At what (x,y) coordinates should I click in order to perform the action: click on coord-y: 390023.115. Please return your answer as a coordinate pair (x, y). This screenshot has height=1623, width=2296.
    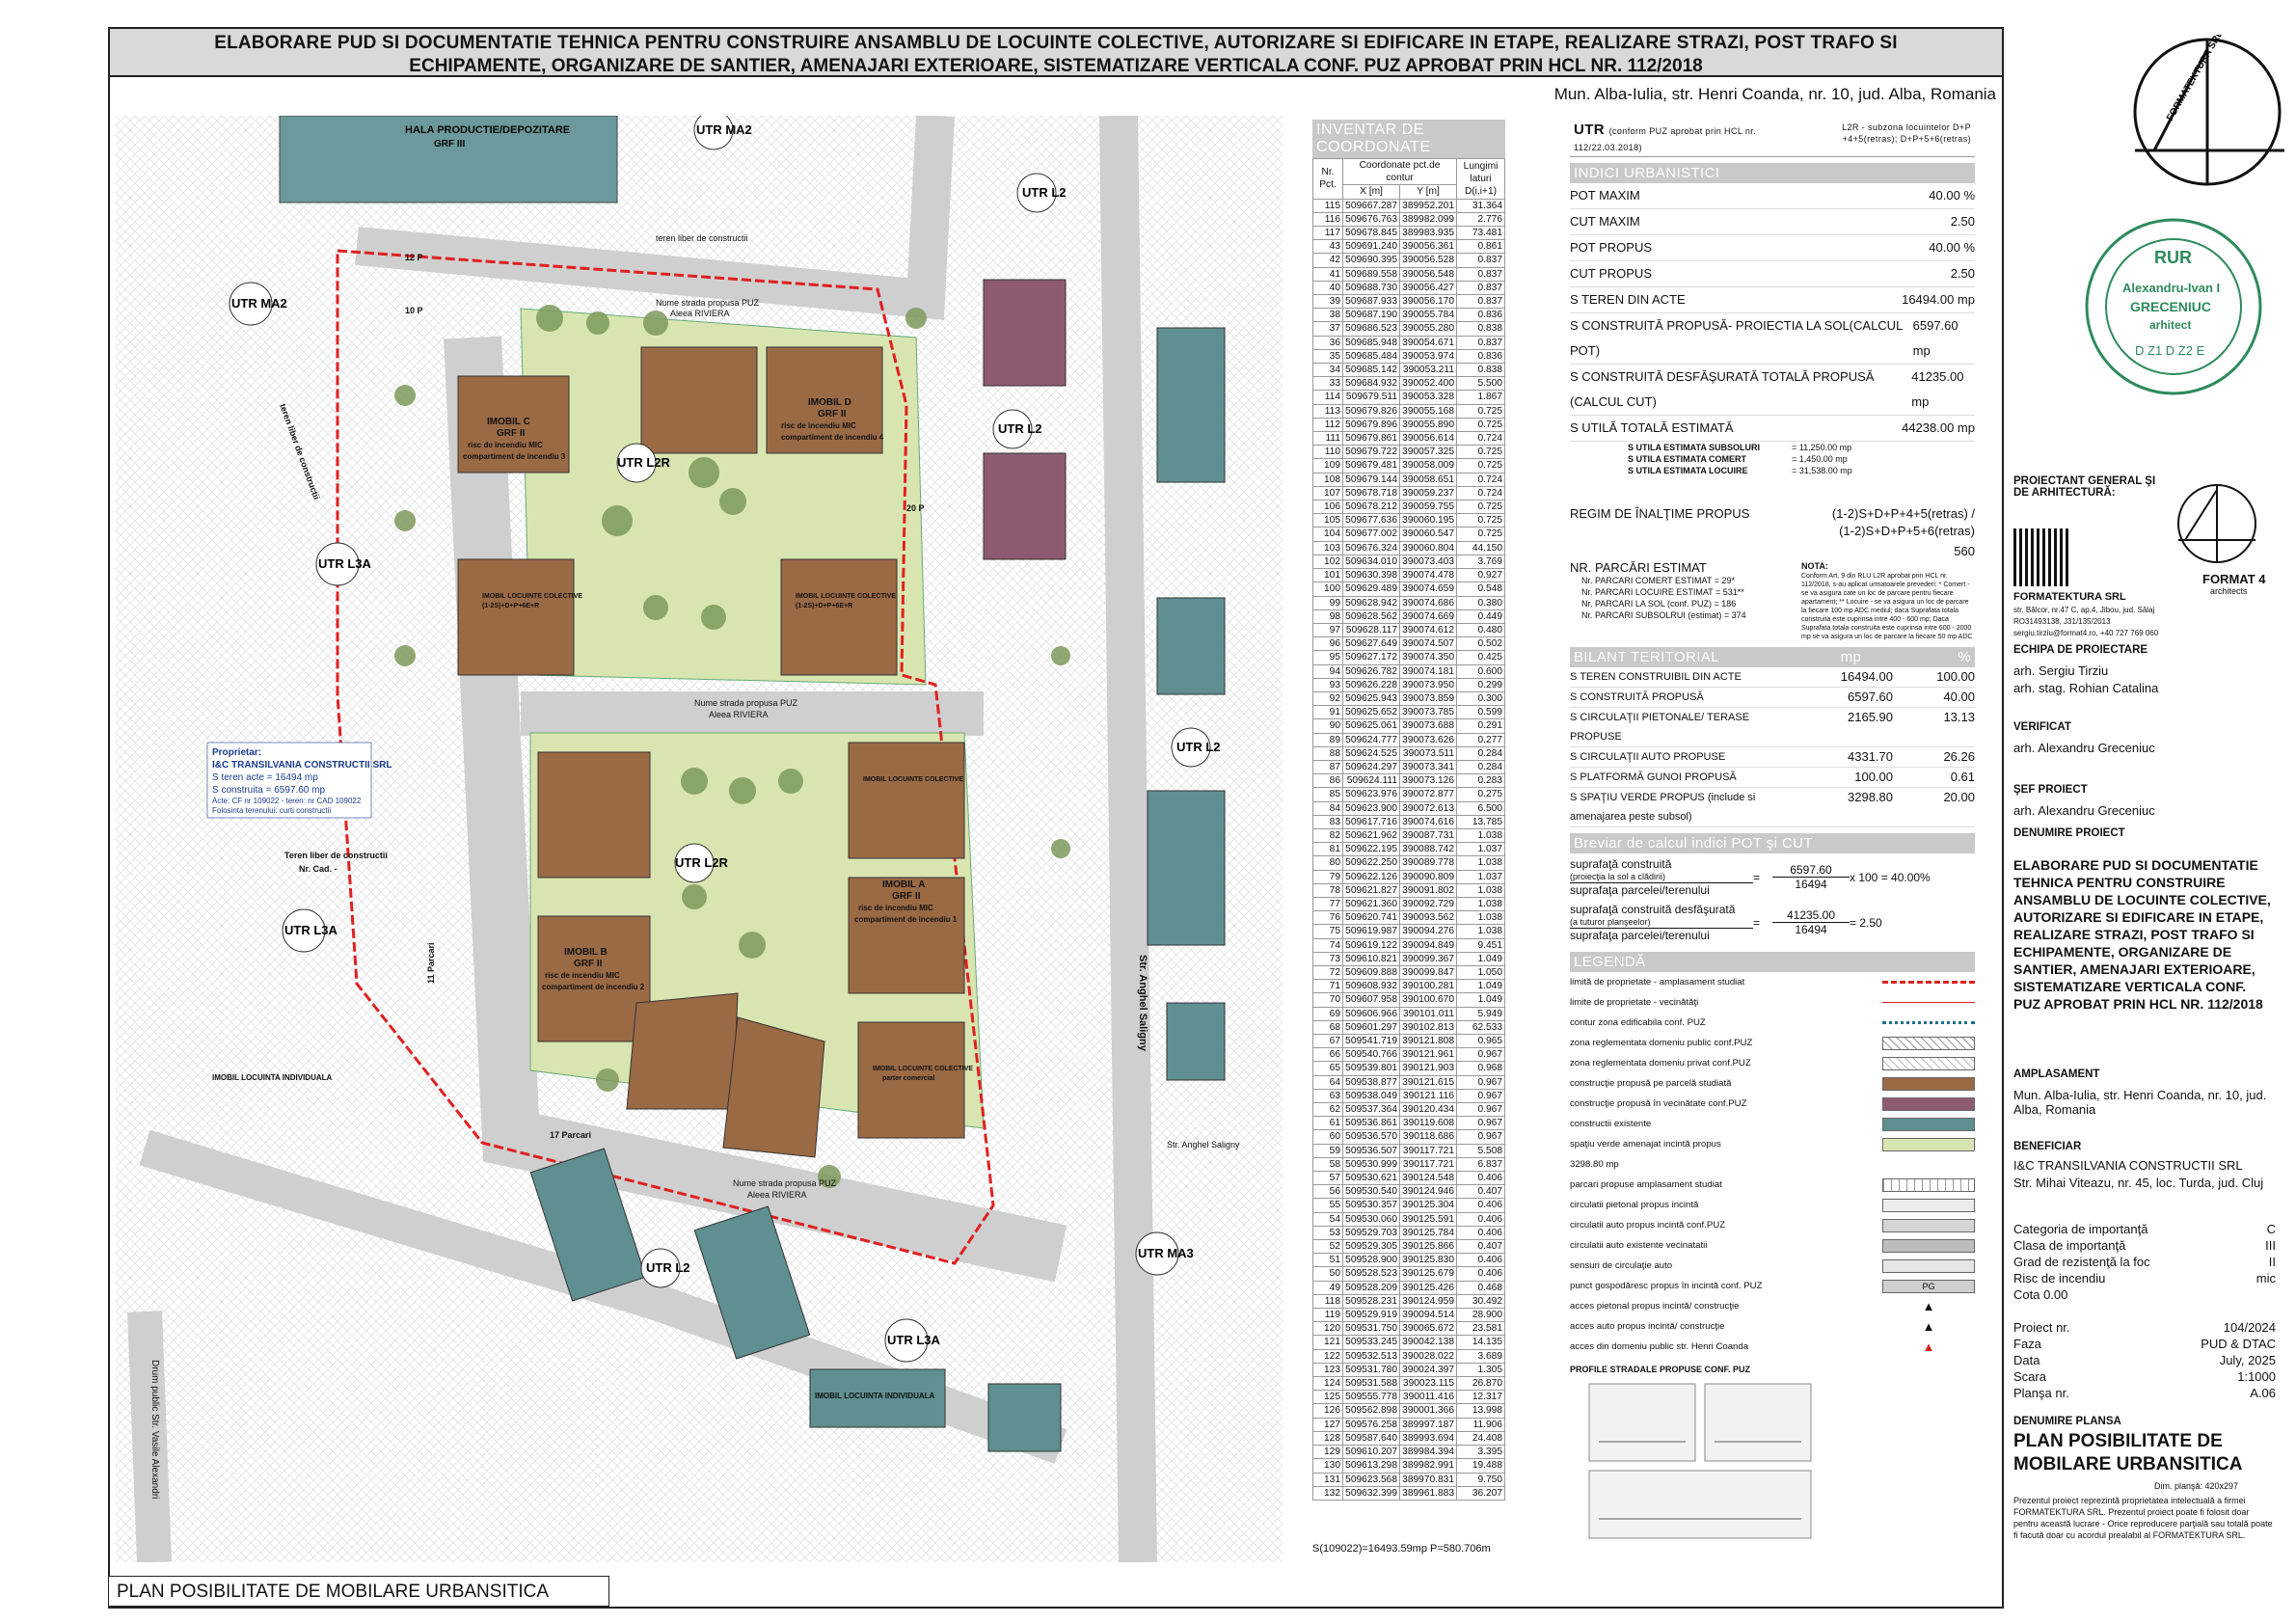
    Looking at the image, I should click on (1428, 1384).